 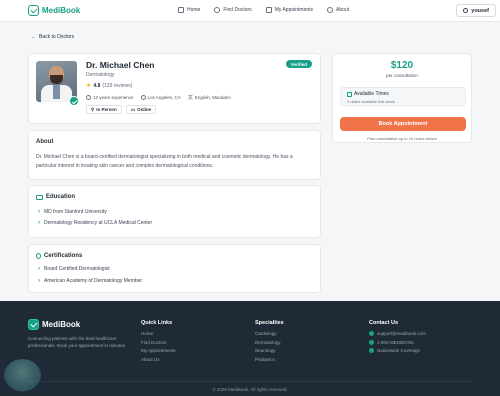 What do you see at coordinates (269, 323) in the screenshot?
I see `specialties-title: Specialties` at bounding box center [269, 323].